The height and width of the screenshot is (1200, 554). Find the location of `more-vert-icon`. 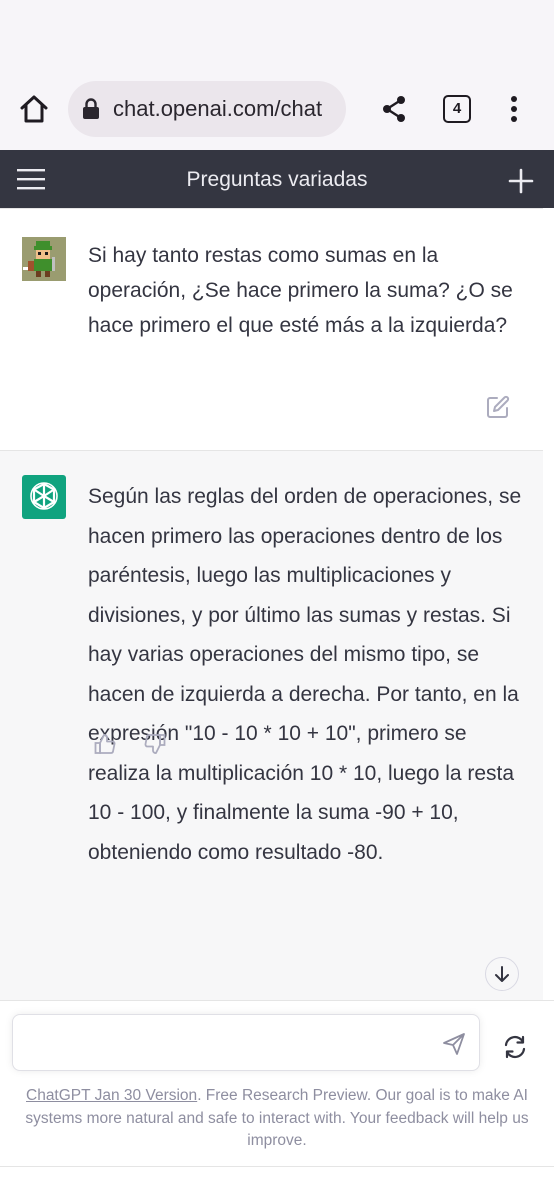

more-vert-icon is located at coordinates (514, 109).